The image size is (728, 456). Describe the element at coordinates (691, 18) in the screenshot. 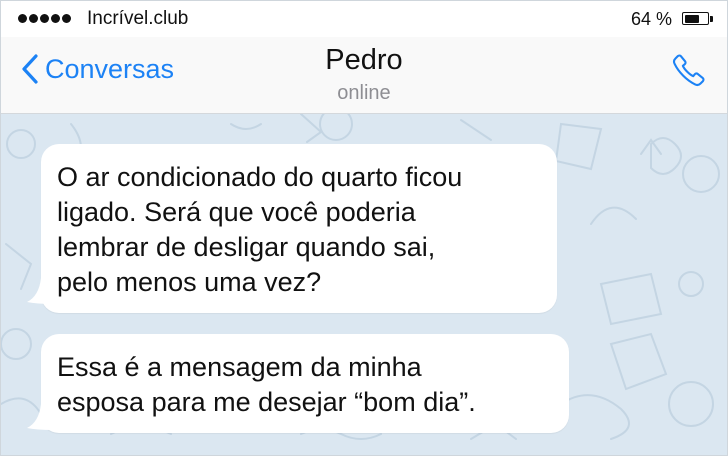

I see `battery-level` at that location.